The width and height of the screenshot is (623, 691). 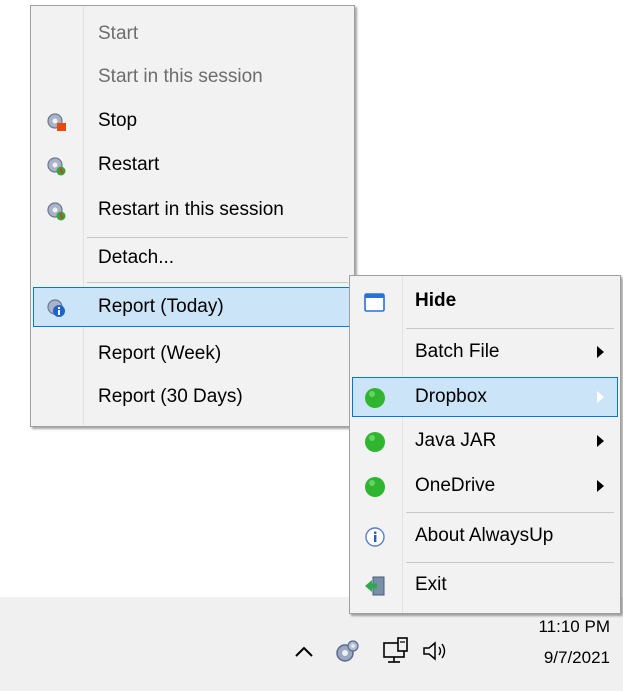 I want to click on menu-item-batch-file: Batch File, so click(x=485, y=352).